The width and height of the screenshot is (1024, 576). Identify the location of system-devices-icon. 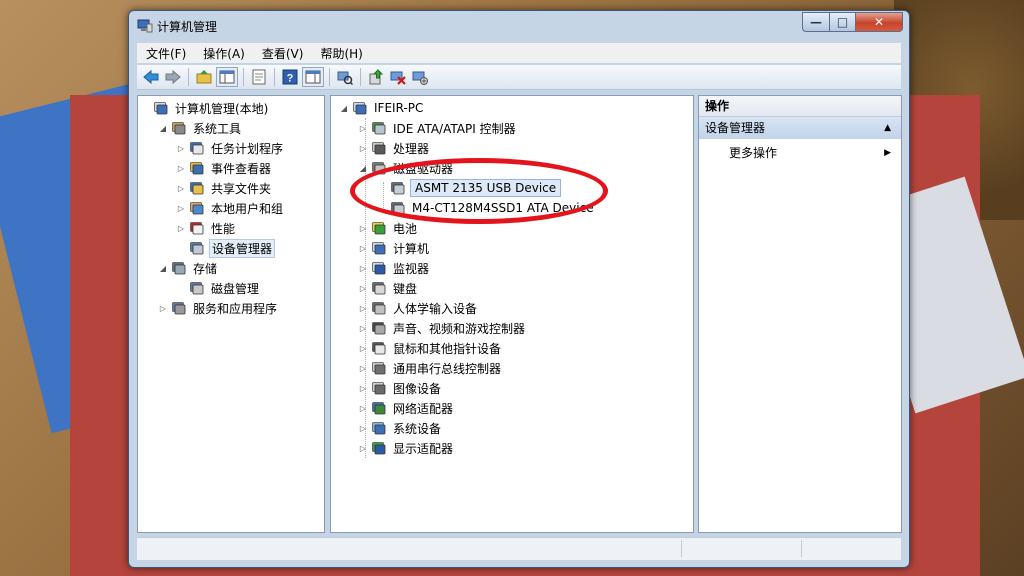
(379, 428).